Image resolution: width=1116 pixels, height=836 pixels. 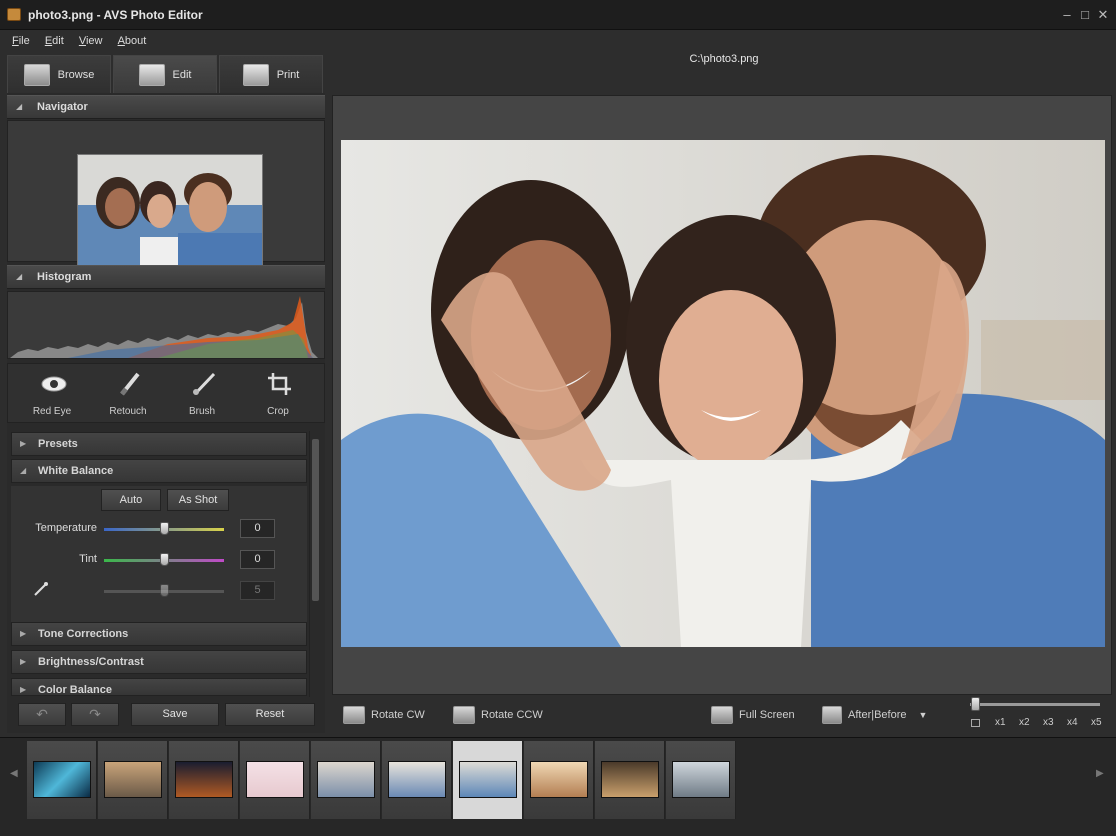 What do you see at coordinates (558, 15) in the screenshot?
I see `title-bar: photo3.png - AVS Photo Editor – □ ✕` at bounding box center [558, 15].